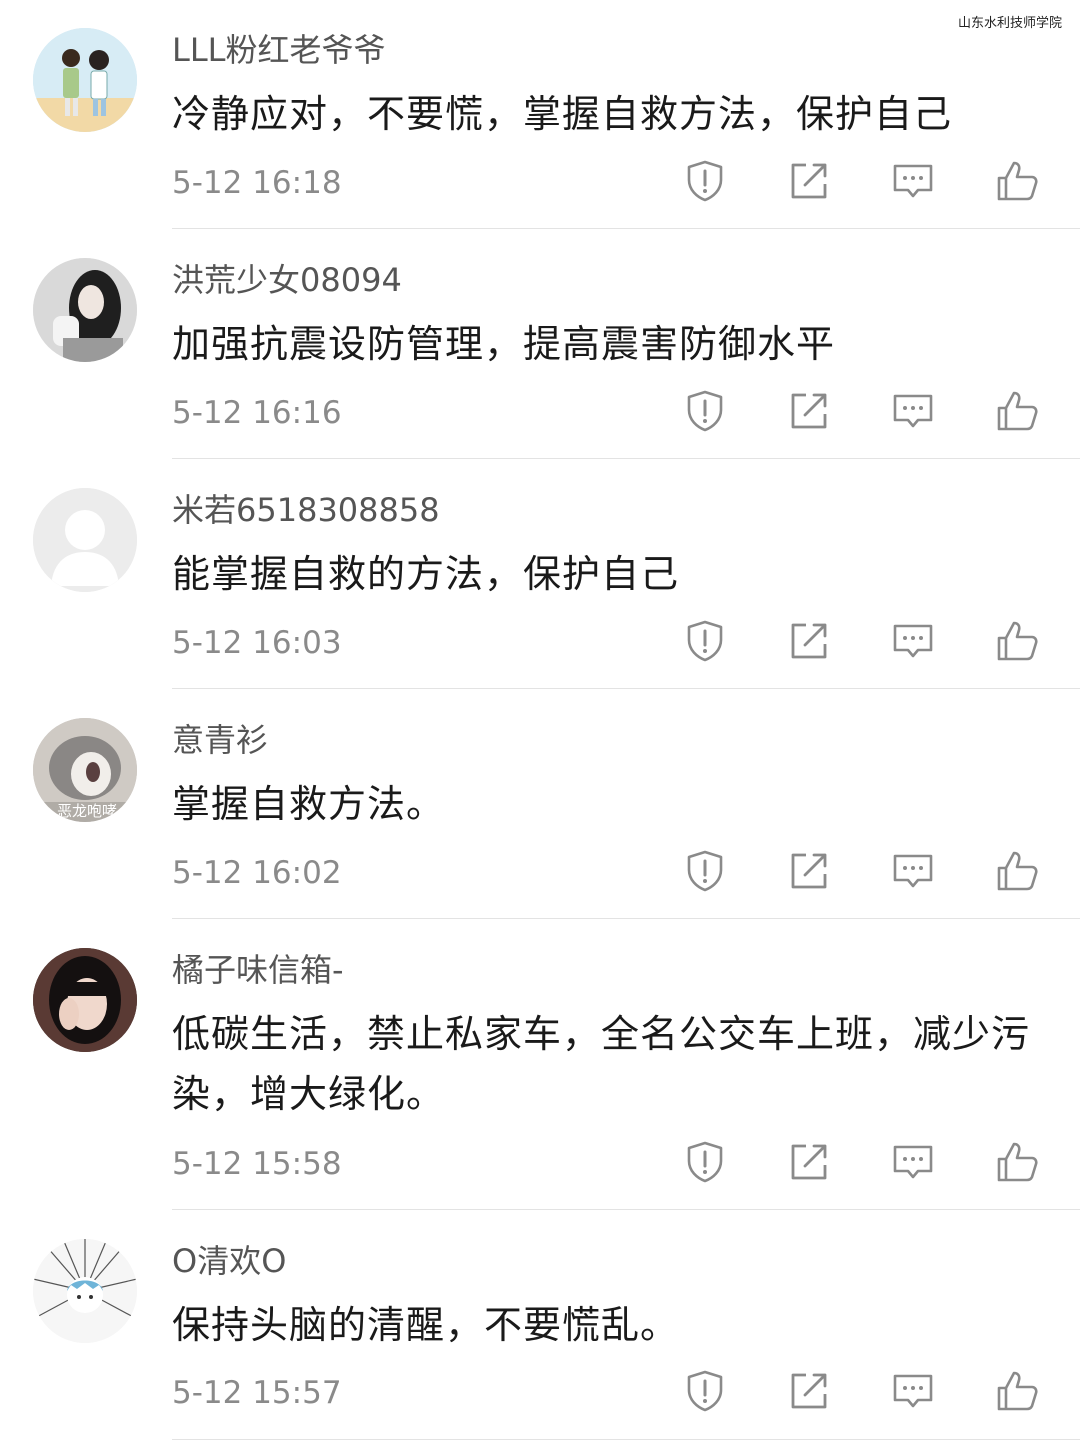  I want to click on girl-photo-avatar-icon, so click(85, 310).